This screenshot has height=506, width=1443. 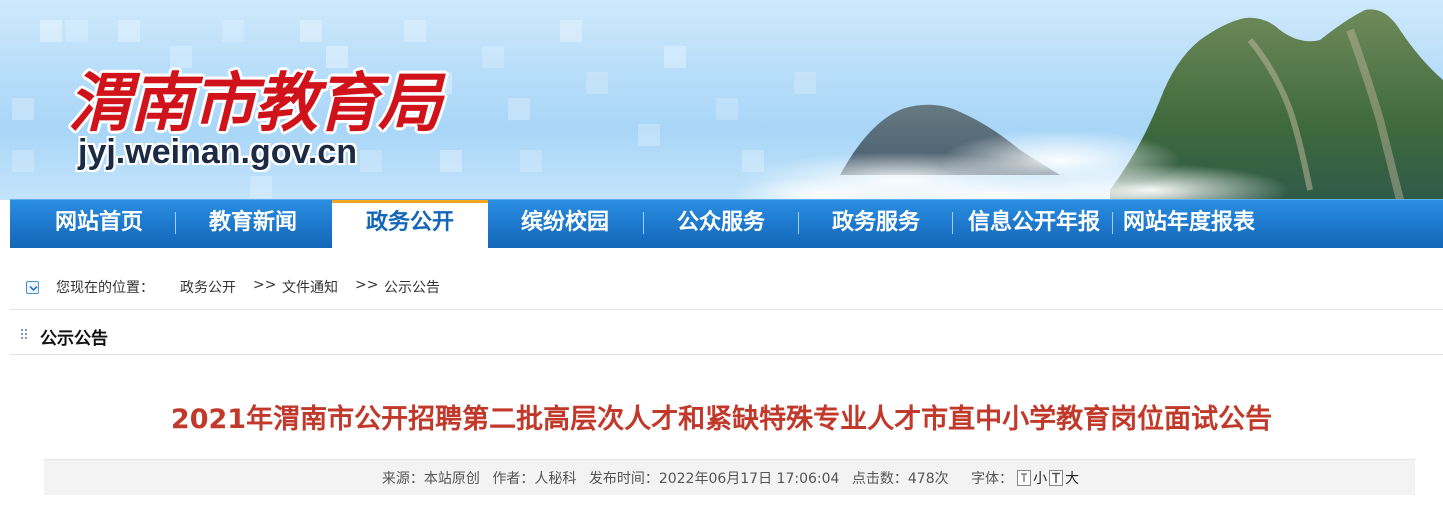 I want to click on nav-item-government-affairs: 政务公开, so click(x=410, y=224).